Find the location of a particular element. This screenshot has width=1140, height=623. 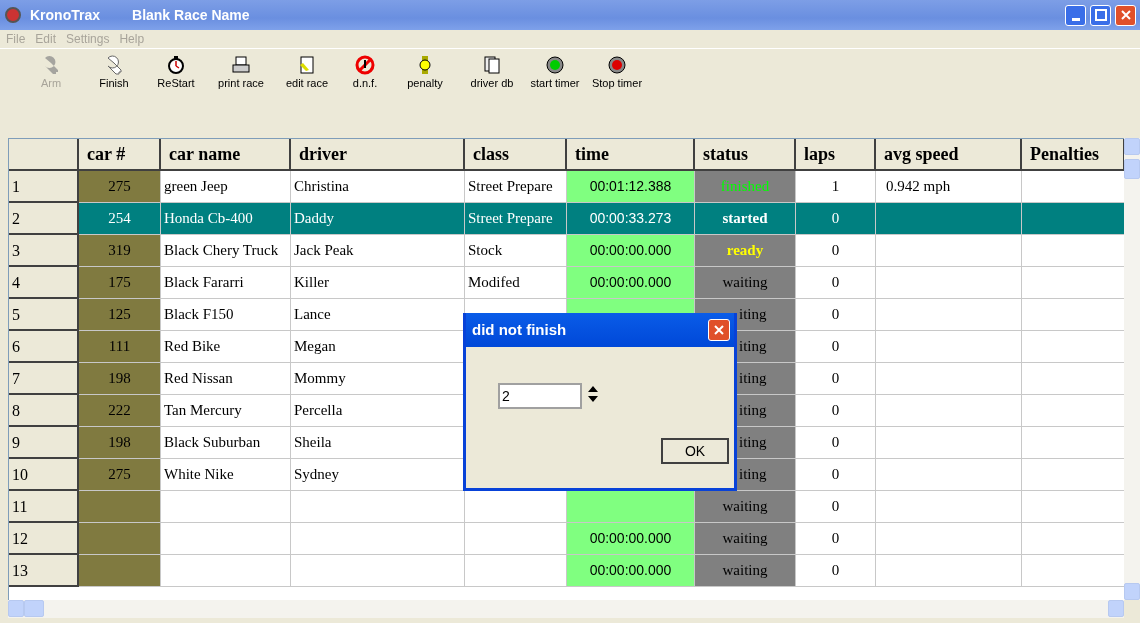

document-icon is located at coordinates (307, 65).